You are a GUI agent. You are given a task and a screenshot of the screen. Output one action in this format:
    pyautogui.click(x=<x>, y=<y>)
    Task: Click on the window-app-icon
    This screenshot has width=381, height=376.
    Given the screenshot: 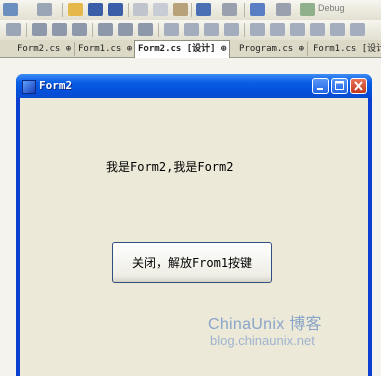 What is the action you would take?
    pyautogui.click(x=29, y=87)
    